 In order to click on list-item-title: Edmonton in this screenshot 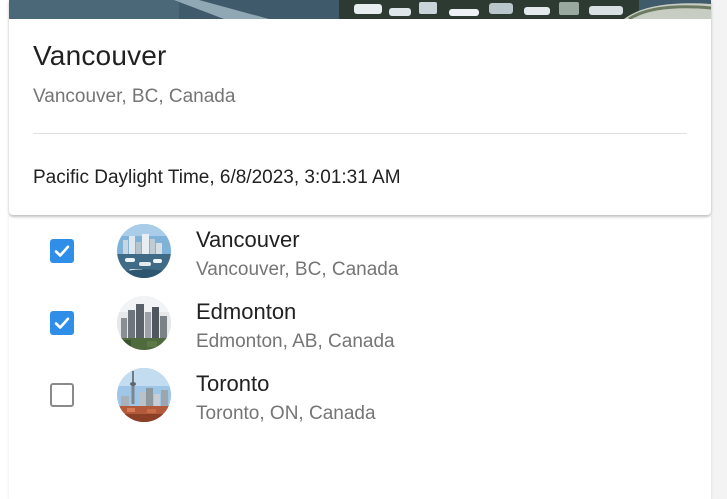, I will do `click(246, 311)`.